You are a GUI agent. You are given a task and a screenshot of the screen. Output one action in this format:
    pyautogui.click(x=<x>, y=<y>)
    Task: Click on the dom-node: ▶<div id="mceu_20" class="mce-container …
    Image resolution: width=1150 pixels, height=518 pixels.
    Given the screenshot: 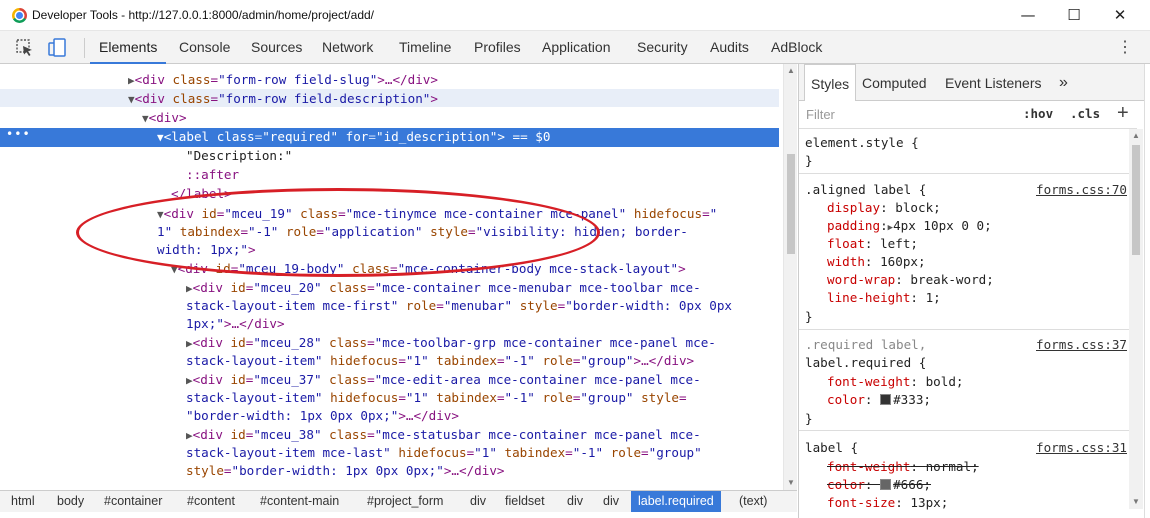 What is the action you would take?
    pyautogui.click(x=443, y=288)
    